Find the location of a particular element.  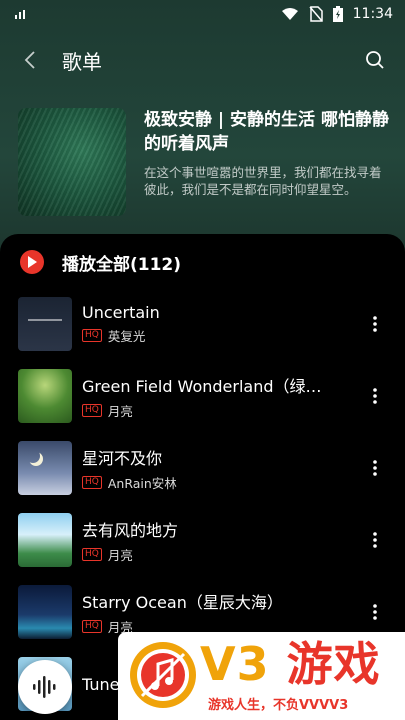

no-sim-icon is located at coordinates (316, 14).